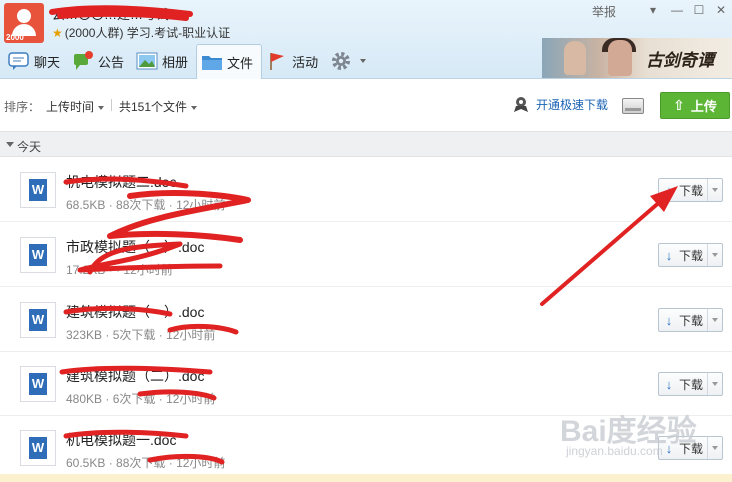 The image size is (732, 482). I want to click on drive-icon, so click(633, 106).